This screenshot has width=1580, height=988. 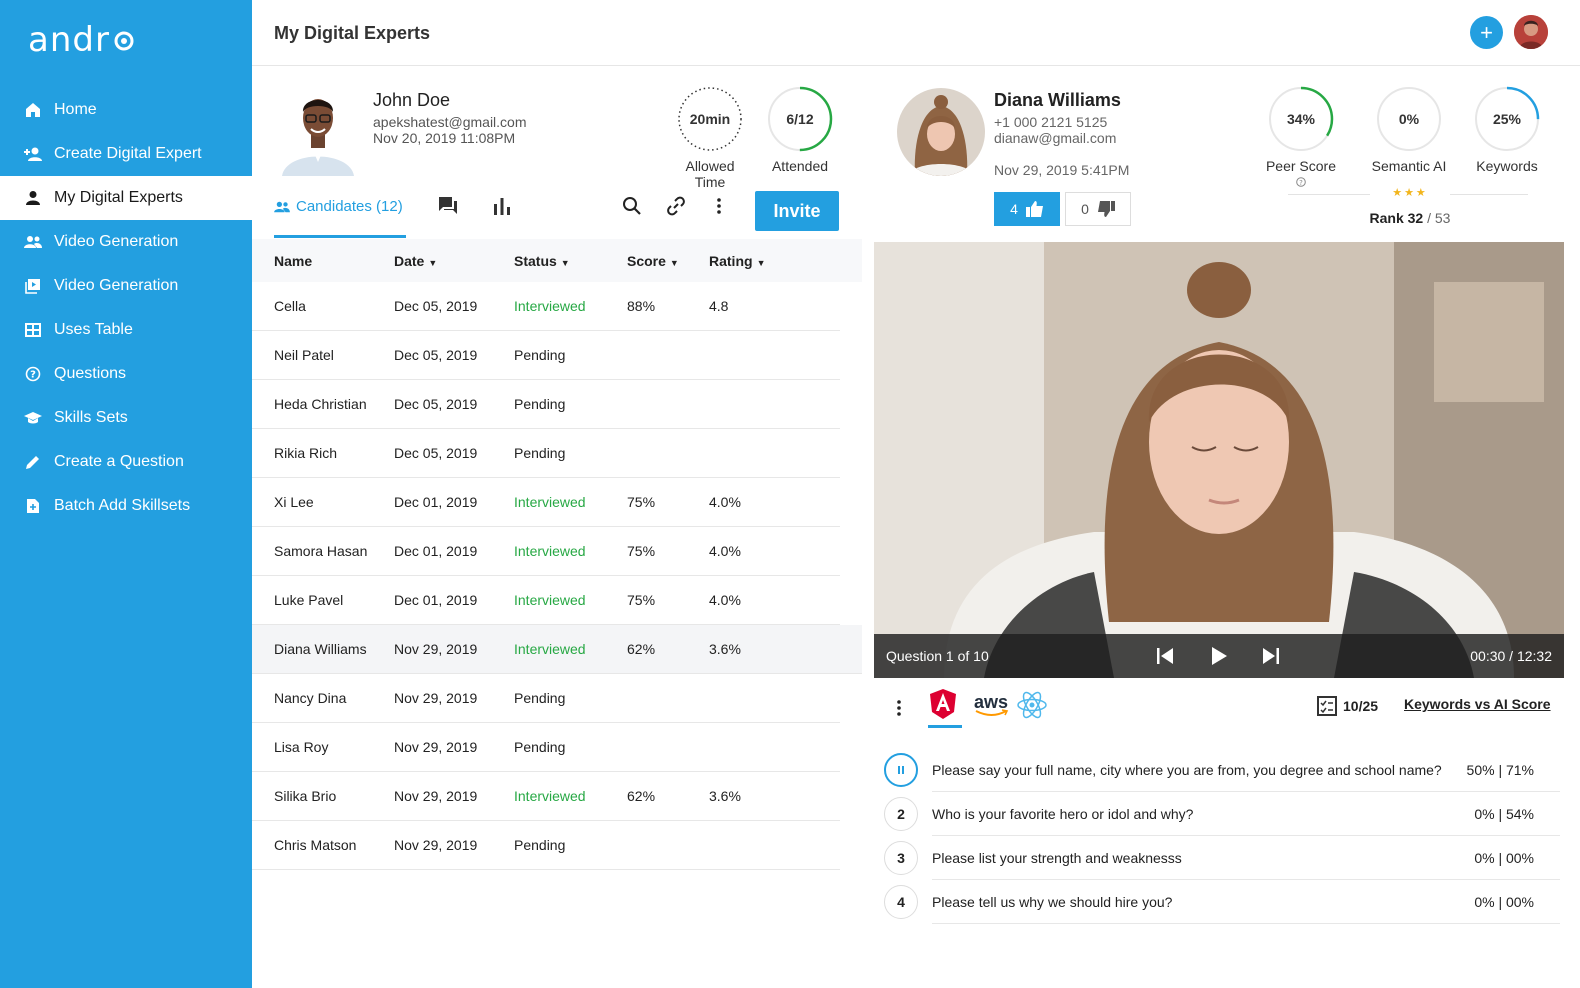 I want to click on sidebar-item-uses-table: Uses Table, so click(x=126, y=330).